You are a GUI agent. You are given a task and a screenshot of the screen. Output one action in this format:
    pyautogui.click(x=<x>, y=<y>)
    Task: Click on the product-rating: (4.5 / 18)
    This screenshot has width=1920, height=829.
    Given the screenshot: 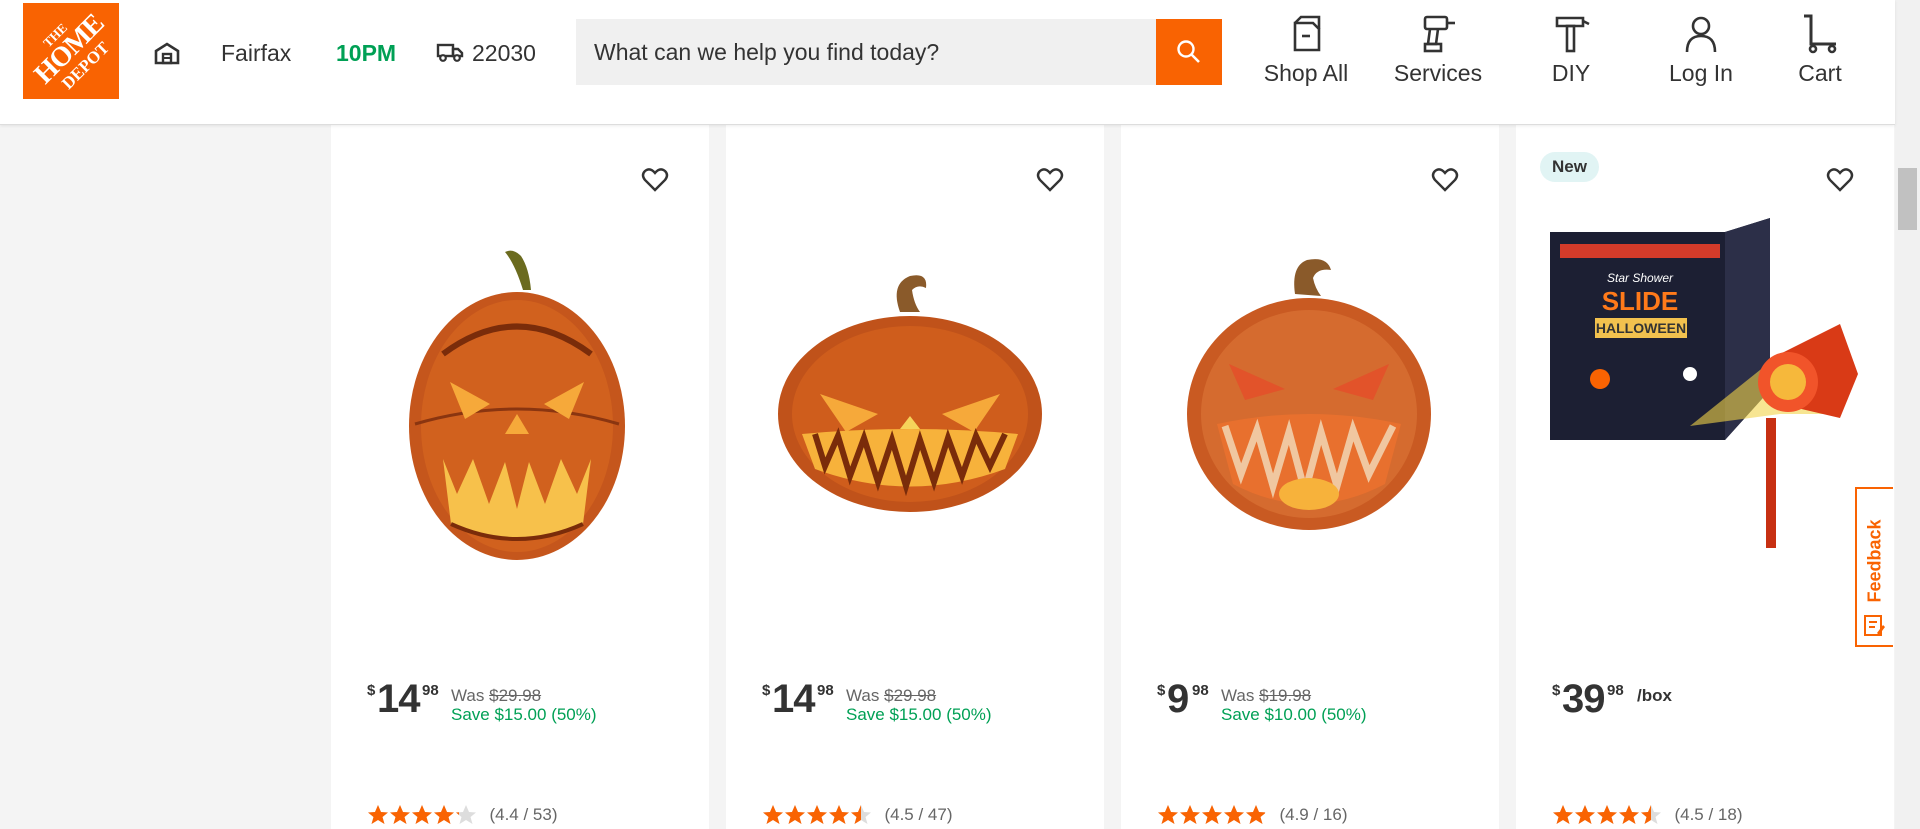 What is the action you would take?
    pyautogui.click(x=1647, y=816)
    